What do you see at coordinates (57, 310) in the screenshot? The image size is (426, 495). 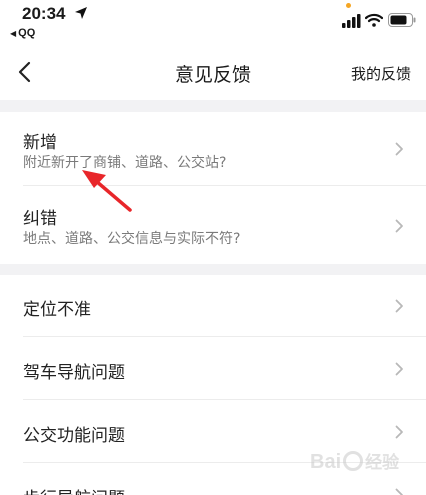 I see `feedback-item-title: 定位不准` at bounding box center [57, 310].